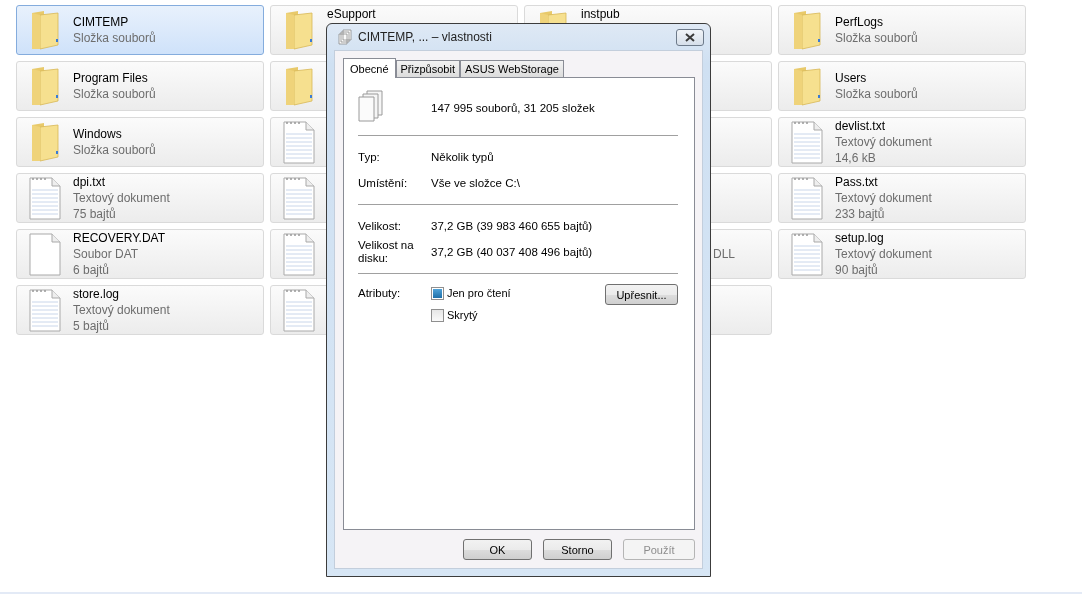 The height and width of the screenshot is (599, 1082). I want to click on file-detail: 5 bajtů, so click(92, 326).